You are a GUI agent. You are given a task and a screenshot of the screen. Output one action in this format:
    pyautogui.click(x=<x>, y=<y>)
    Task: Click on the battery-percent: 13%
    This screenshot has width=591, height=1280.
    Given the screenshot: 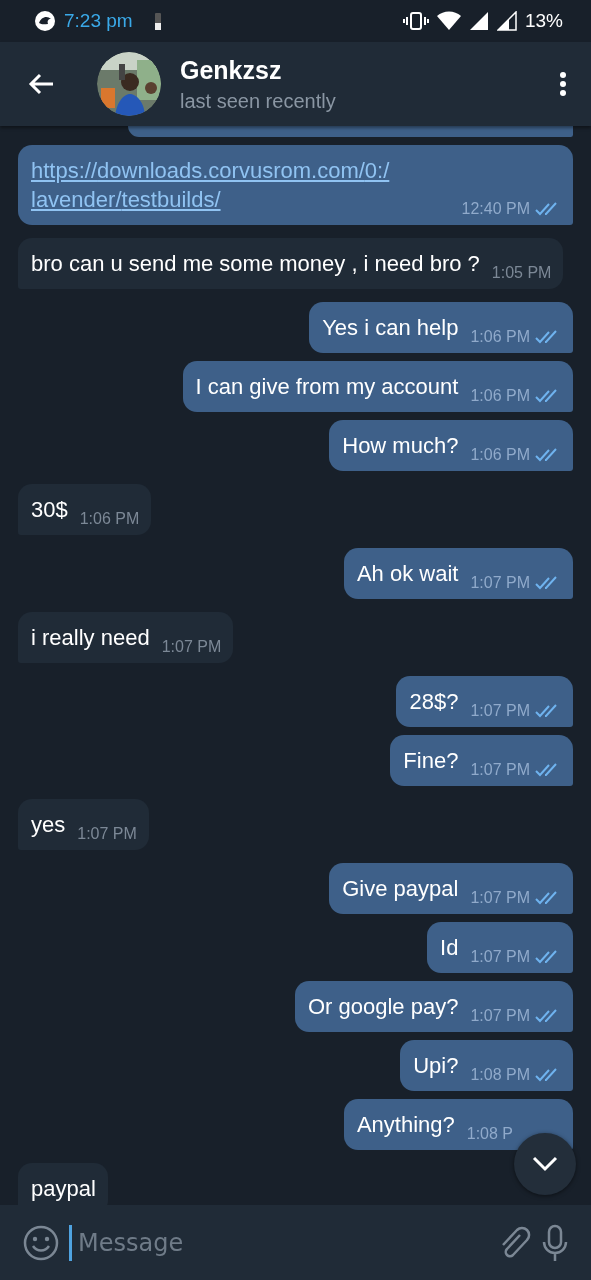 What is the action you would take?
    pyautogui.click(x=543, y=21)
    